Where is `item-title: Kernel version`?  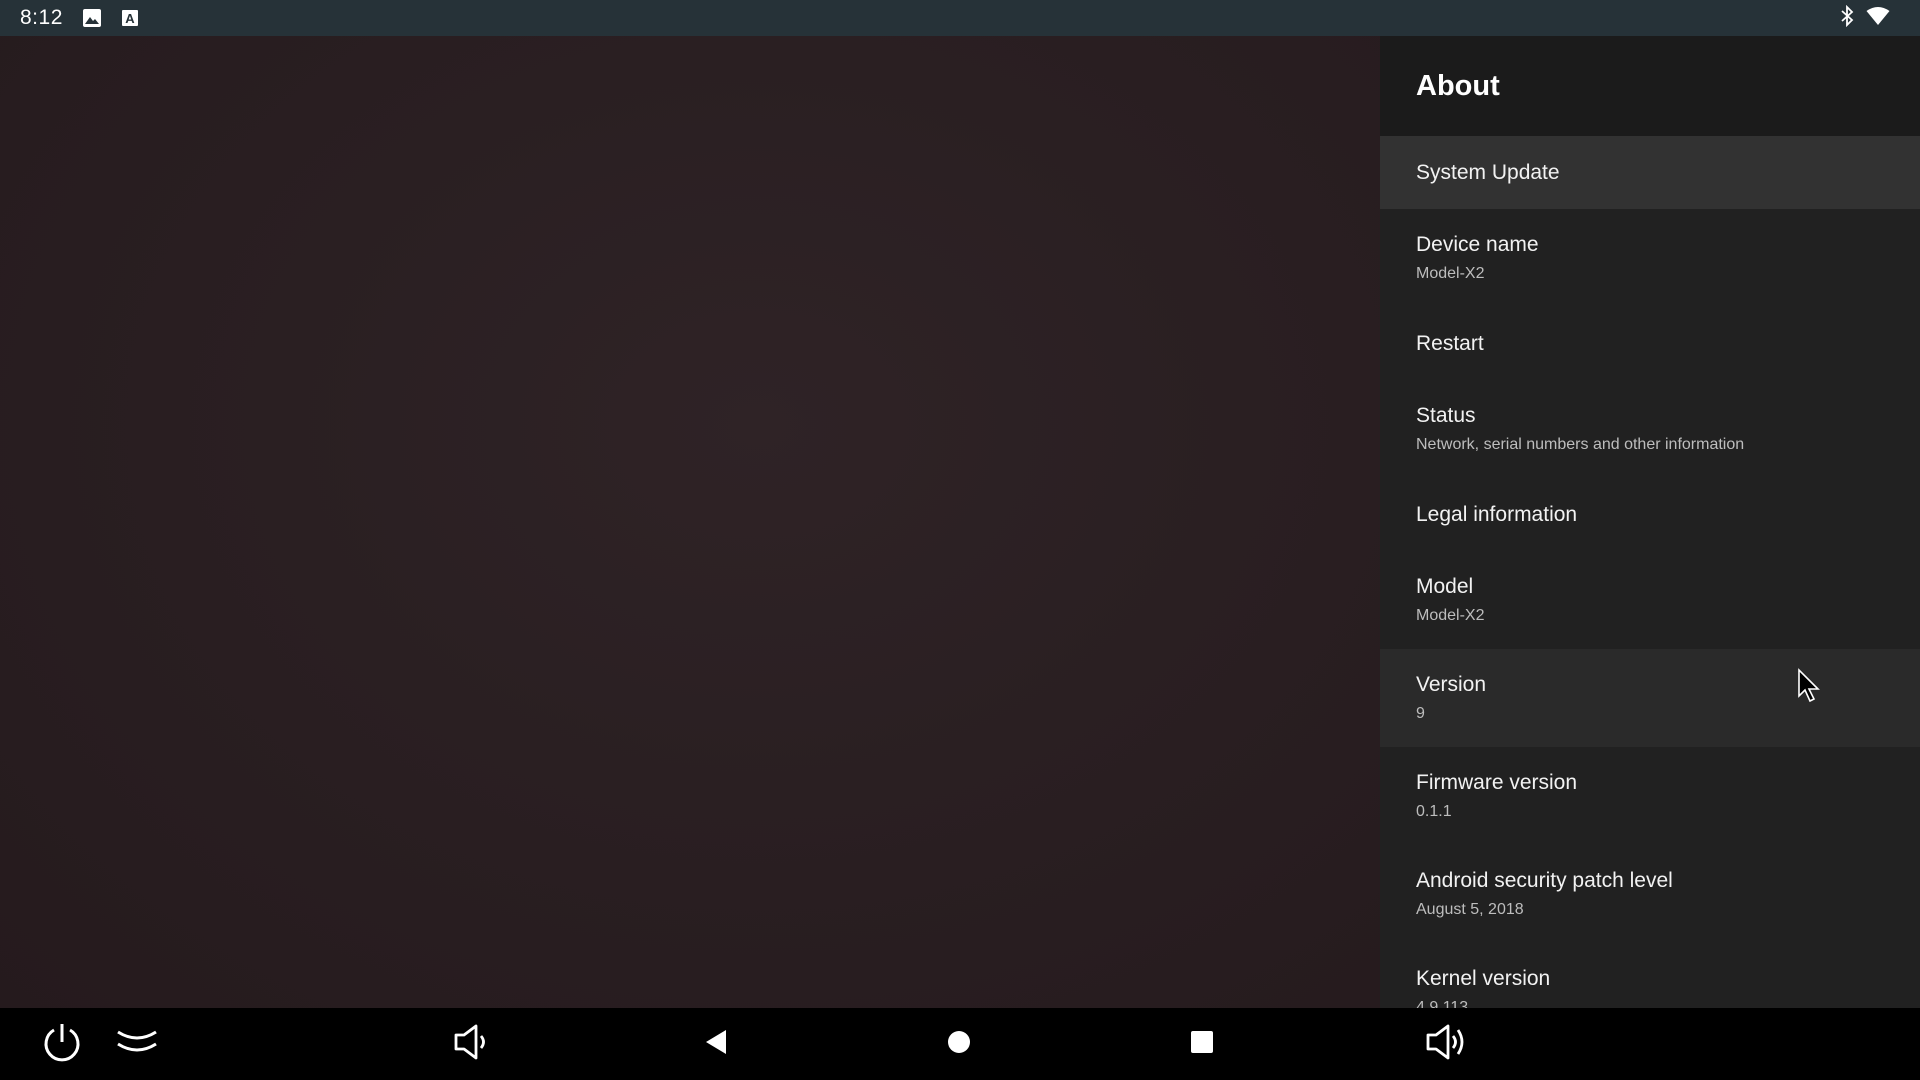
item-title: Kernel version is located at coordinates (1483, 978).